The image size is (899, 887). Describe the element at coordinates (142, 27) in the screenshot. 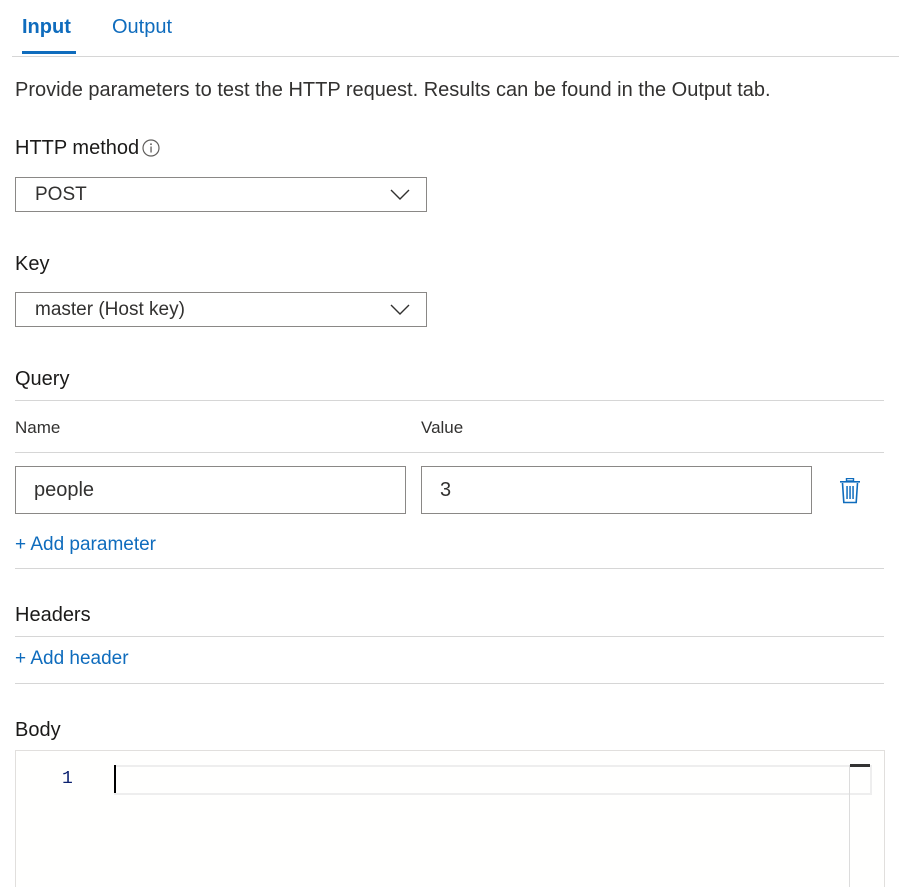

I see `tab-output: Output` at that location.